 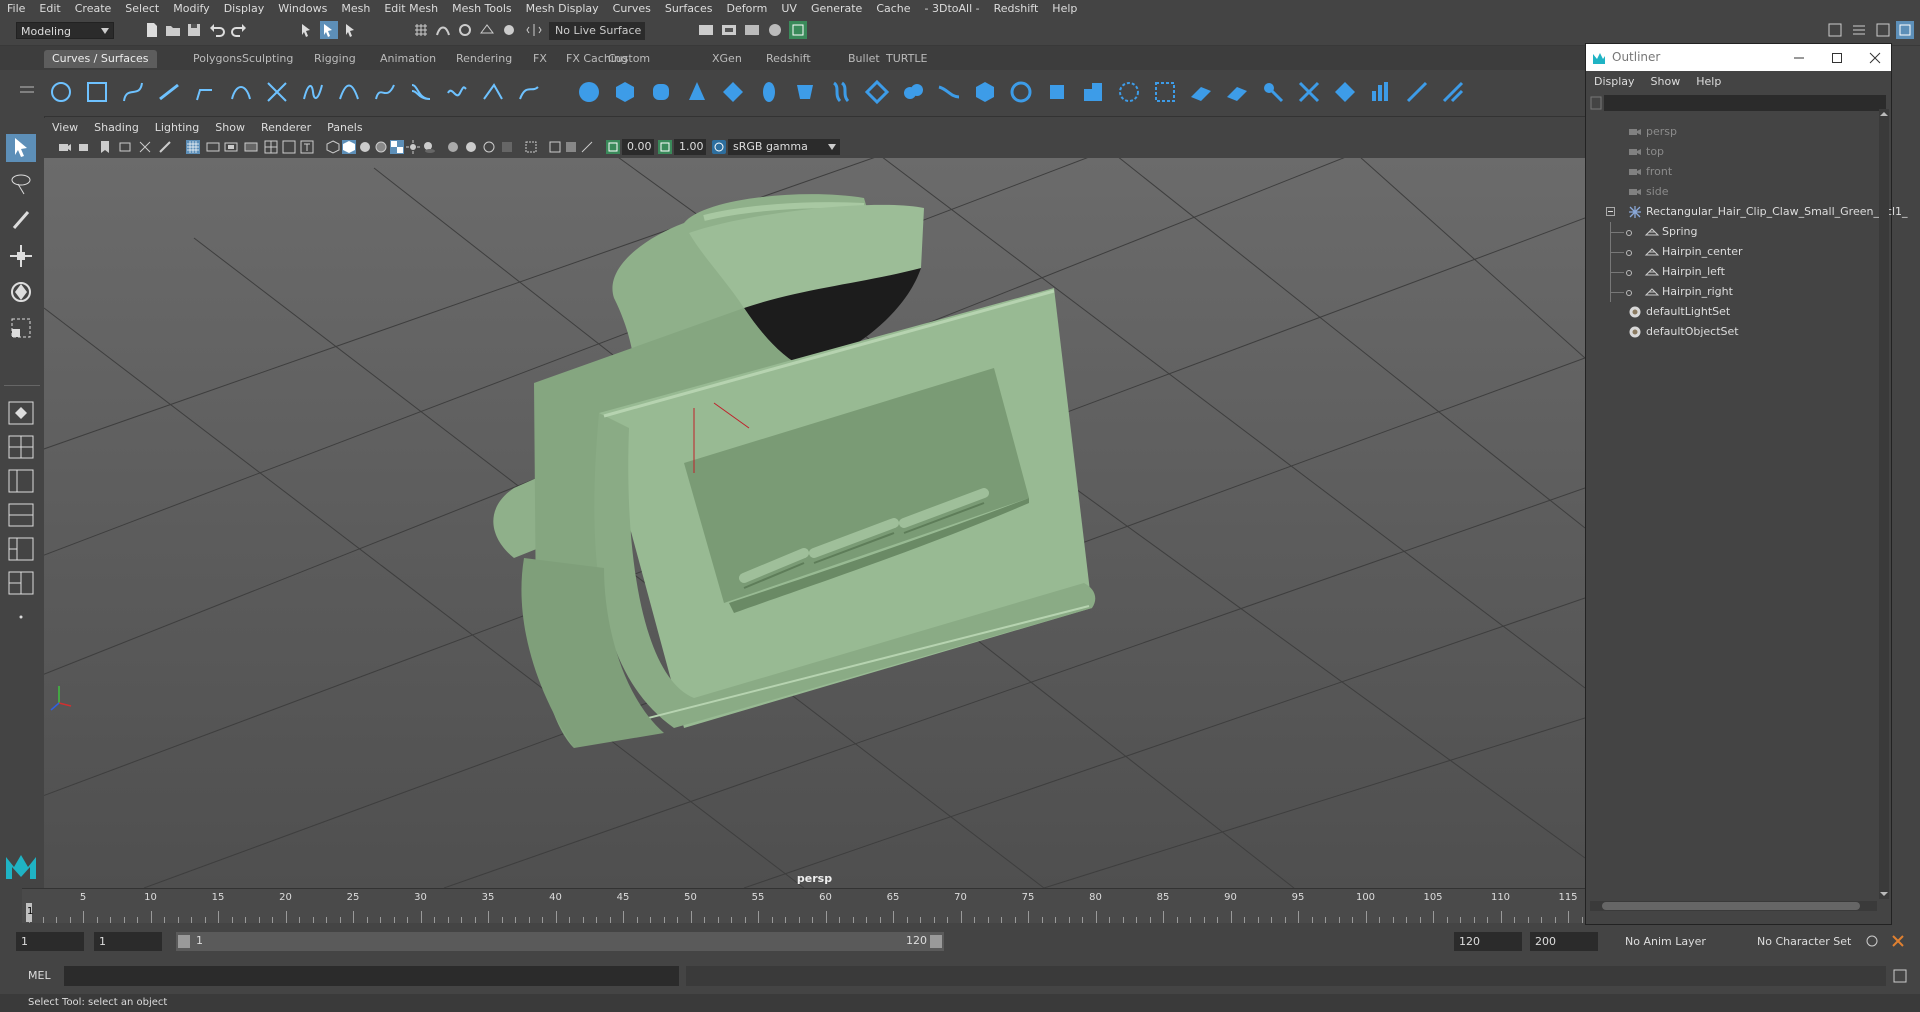 What do you see at coordinates (752, 30) in the screenshot?
I see `render-settings-icon` at bounding box center [752, 30].